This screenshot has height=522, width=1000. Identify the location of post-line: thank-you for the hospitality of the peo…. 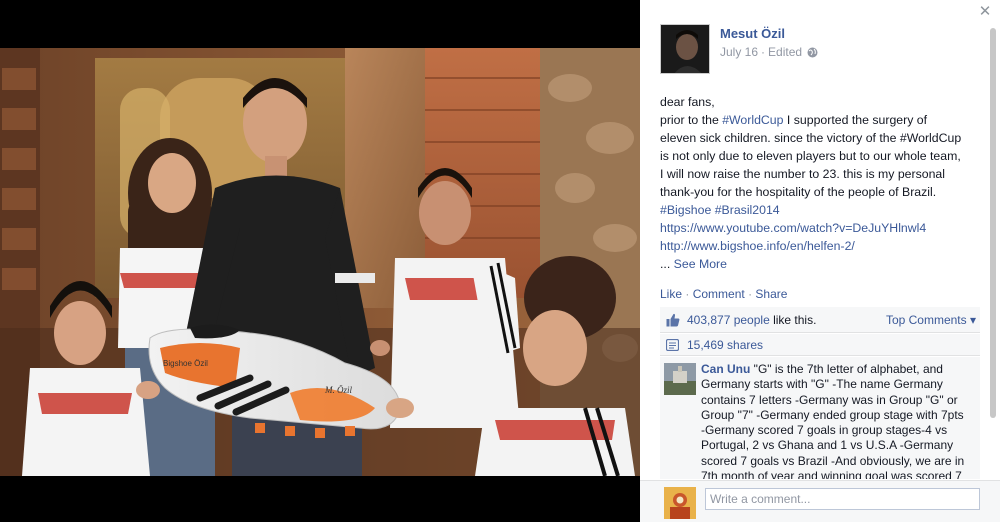
(798, 192).